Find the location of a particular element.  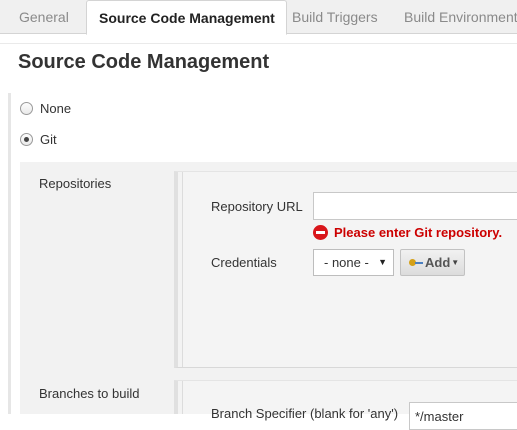

scm-option-git-label: Git is located at coordinates (48, 139).